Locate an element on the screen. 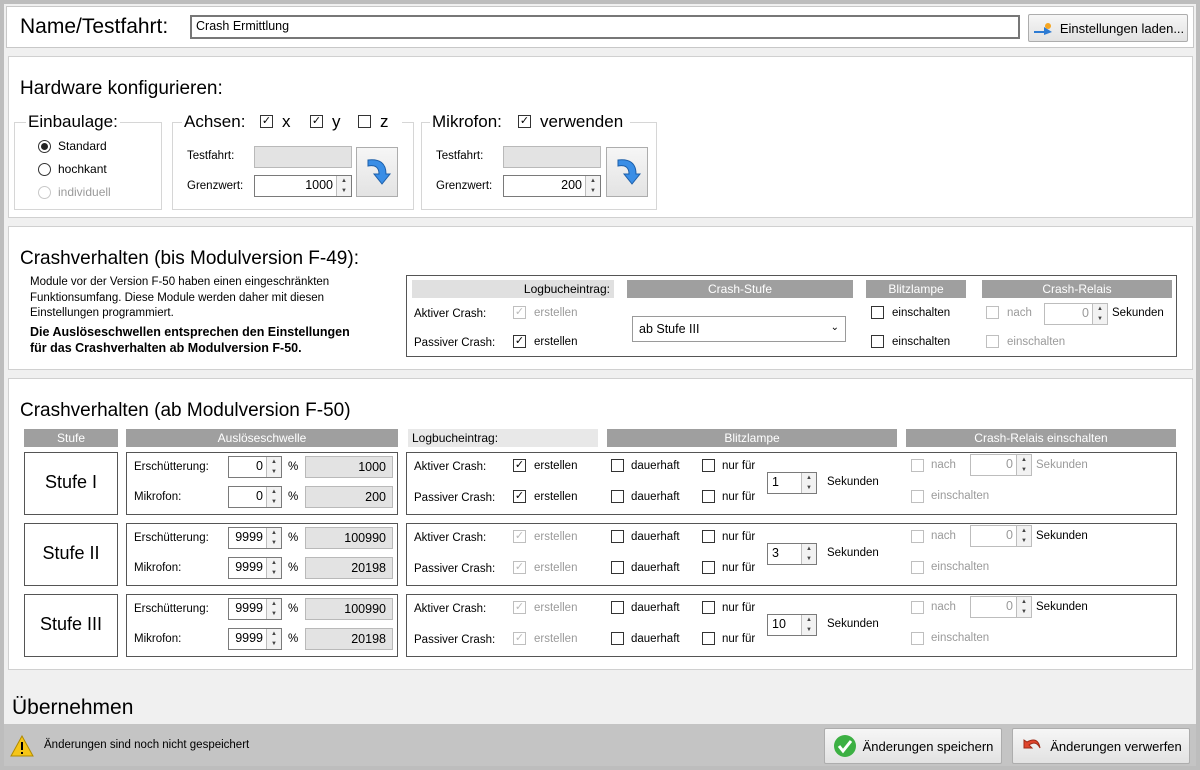 Image resolution: width=1200 pixels, height=770 pixels. aktiv-label: Aktiver Crash: is located at coordinates (450, 609).